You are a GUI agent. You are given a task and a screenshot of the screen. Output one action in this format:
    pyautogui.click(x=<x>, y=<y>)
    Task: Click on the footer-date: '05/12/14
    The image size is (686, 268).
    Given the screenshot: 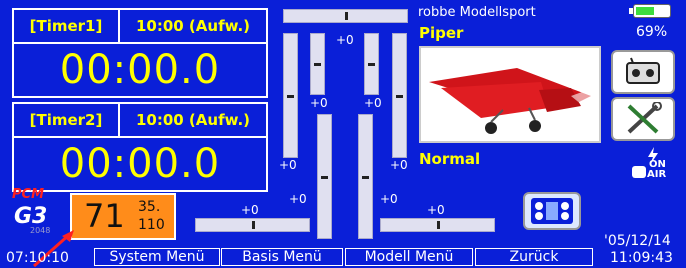 What is the action you would take?
    pyautogui.click(x=637, y=241)
    